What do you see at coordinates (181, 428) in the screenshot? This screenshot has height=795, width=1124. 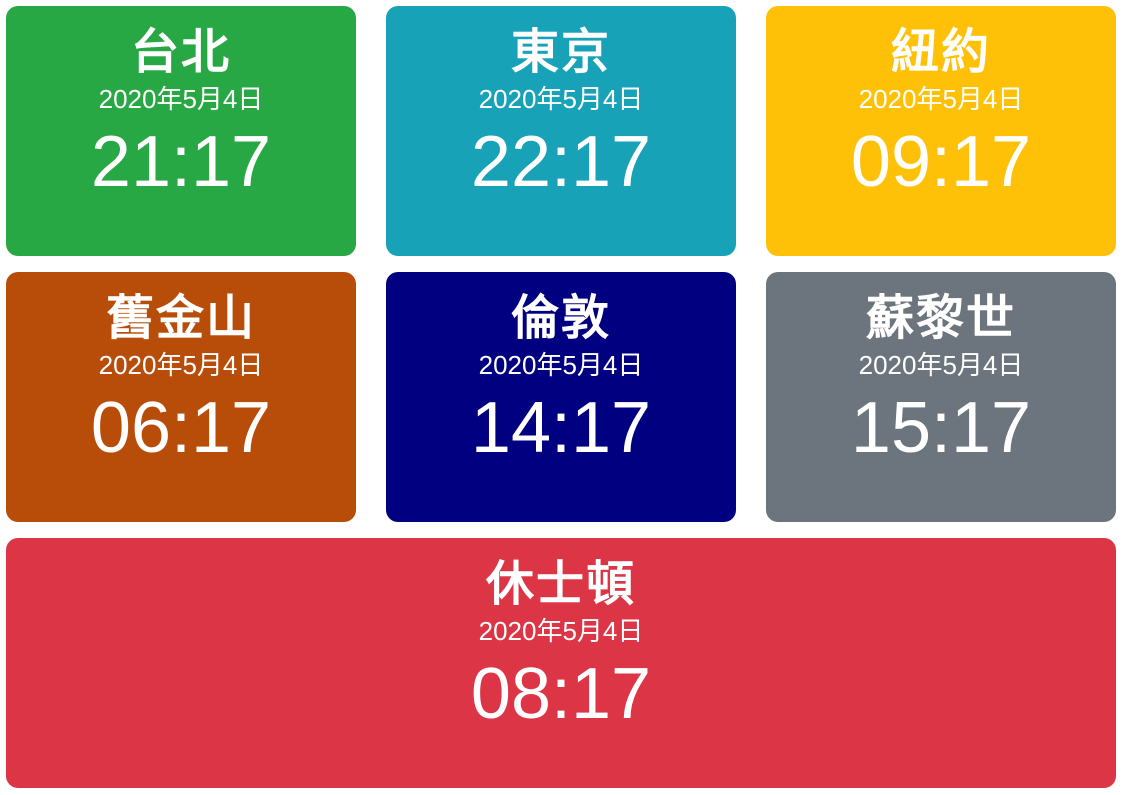 I see `clock-time: 06:17` at bounding box center [181, 428].